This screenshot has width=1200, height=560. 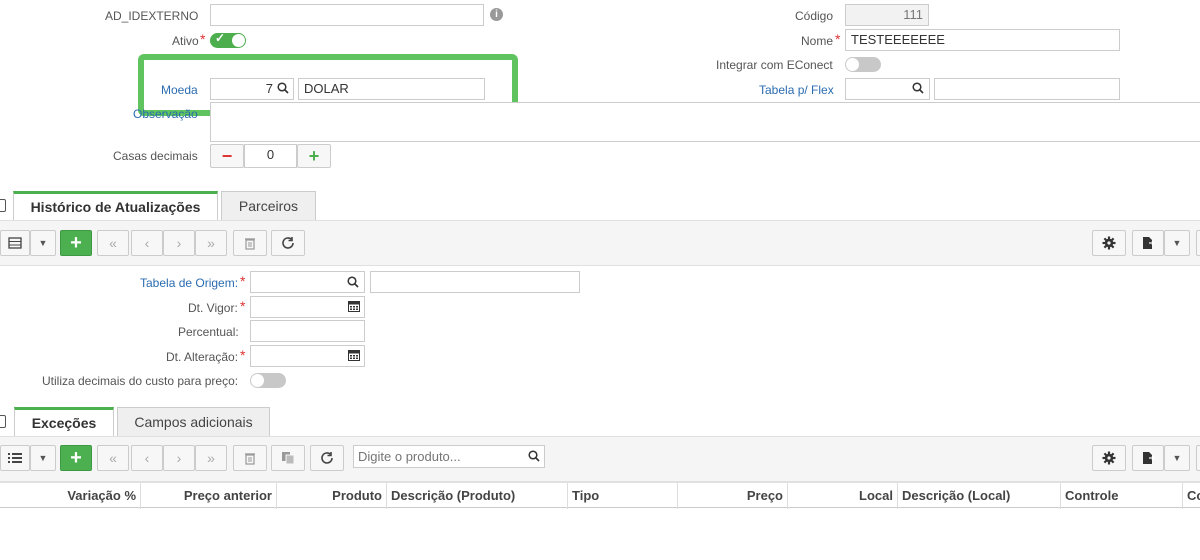 What do you see at coordinates (227, 156) in the screenshot?
I see `decrement-button: −` at bounding box center [227, 156].